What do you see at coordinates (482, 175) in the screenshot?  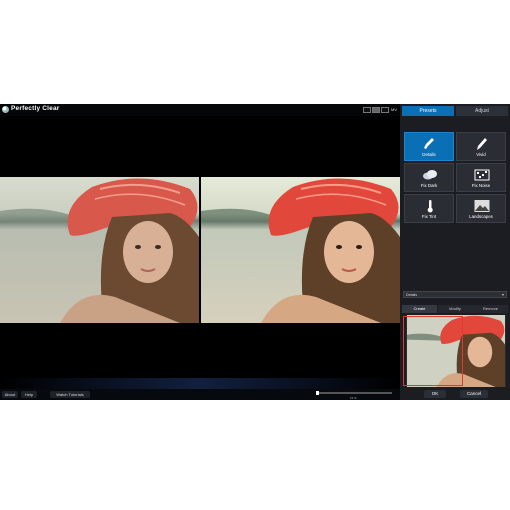 I see `noise-icon` at bounding box center [482, 175].